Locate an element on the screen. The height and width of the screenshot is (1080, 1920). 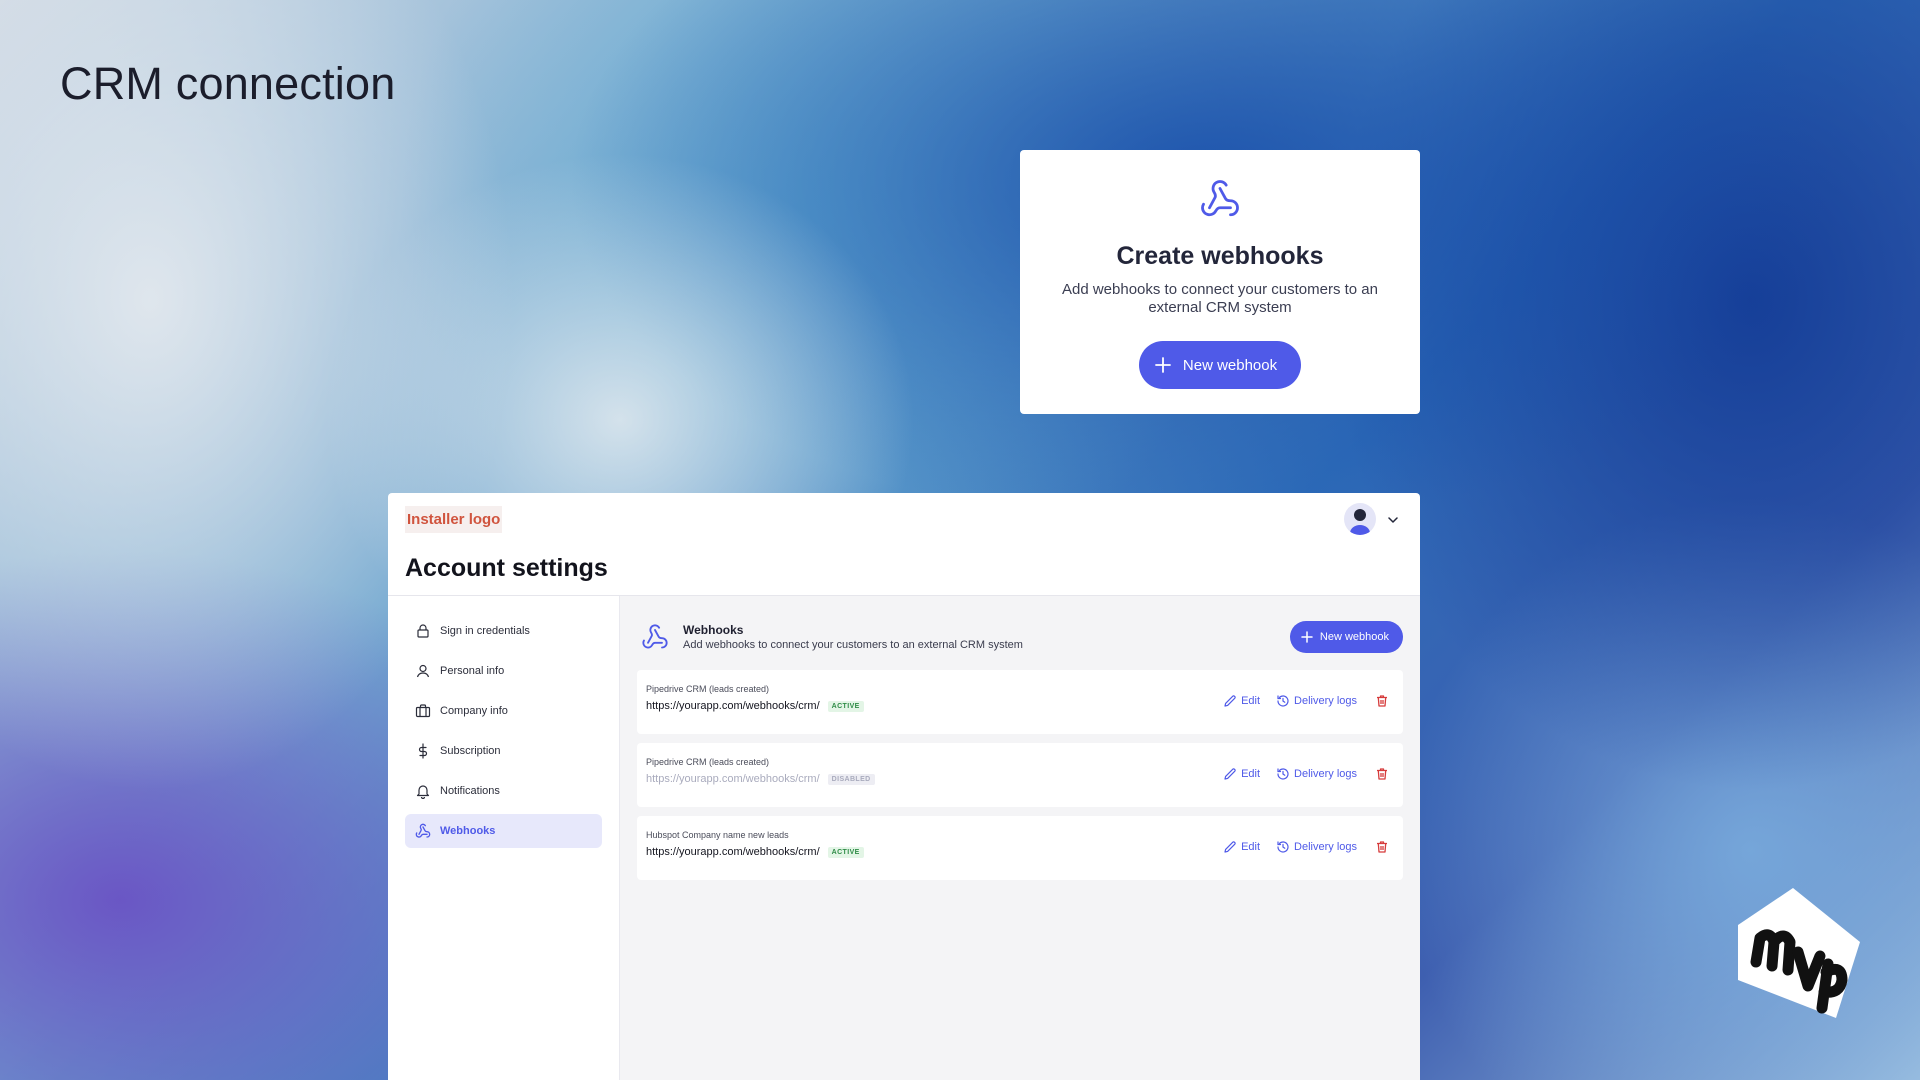
sidebar-item-sign-in-credentials: Sign in credentials is located at coordinates (503, 631).